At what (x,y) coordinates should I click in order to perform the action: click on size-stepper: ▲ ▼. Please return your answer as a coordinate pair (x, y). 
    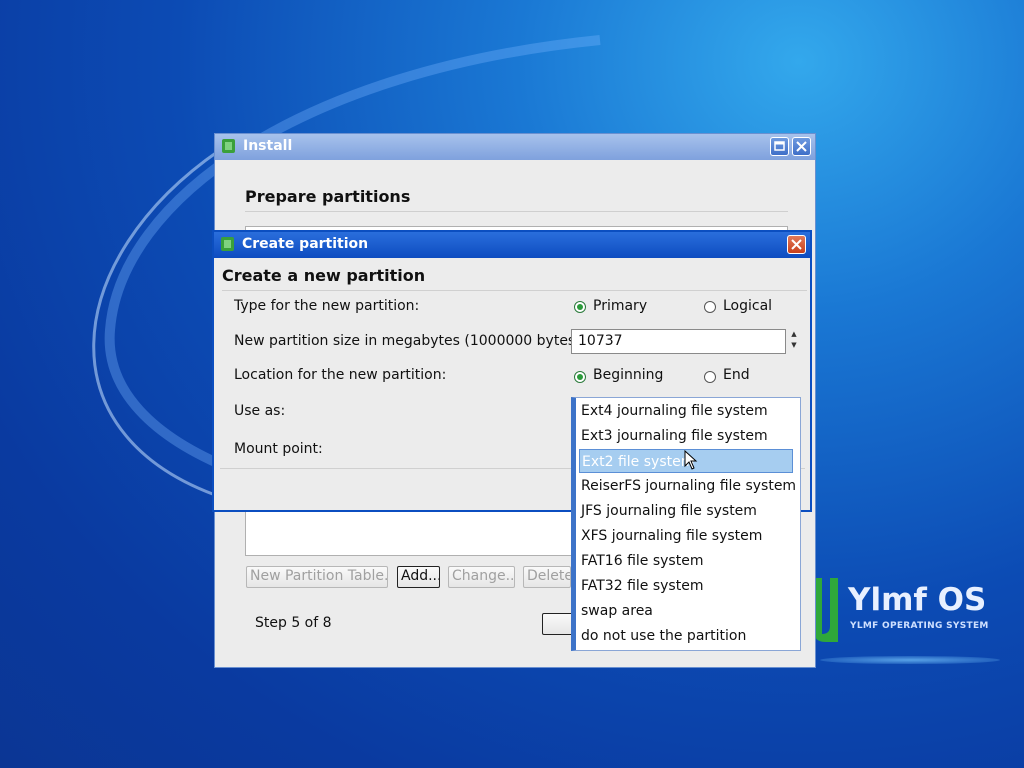
    Looking at the image, I should click on (794, 340).